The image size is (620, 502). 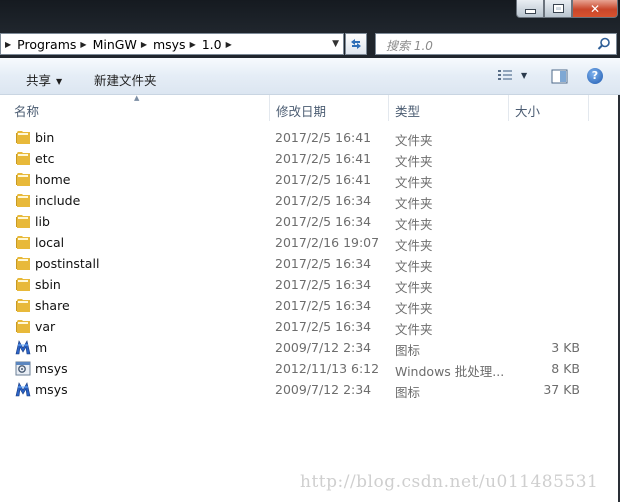 I want to click on minimize-icon, so click(x=530, y=11).